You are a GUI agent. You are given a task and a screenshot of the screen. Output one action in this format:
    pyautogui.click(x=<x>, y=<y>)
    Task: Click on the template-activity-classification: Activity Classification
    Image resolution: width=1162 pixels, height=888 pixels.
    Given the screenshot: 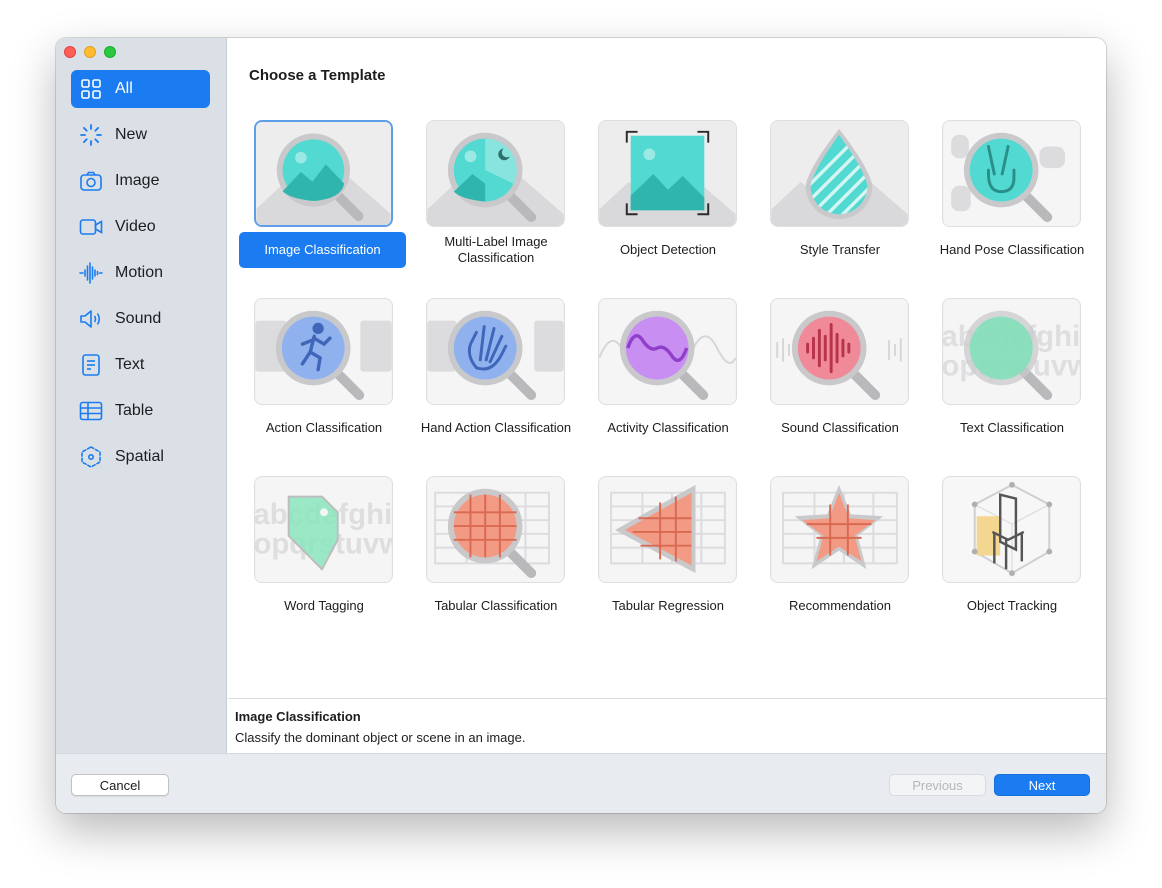 What is the action you would take?
    pyautogui.click(x=668, y=387)
    